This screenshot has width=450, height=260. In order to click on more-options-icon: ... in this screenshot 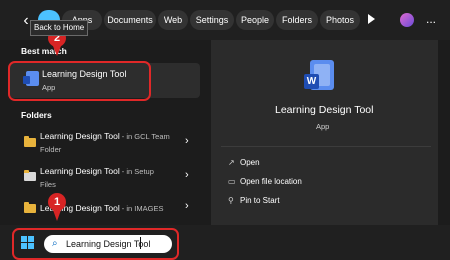, I will do `click(431, 19)`.